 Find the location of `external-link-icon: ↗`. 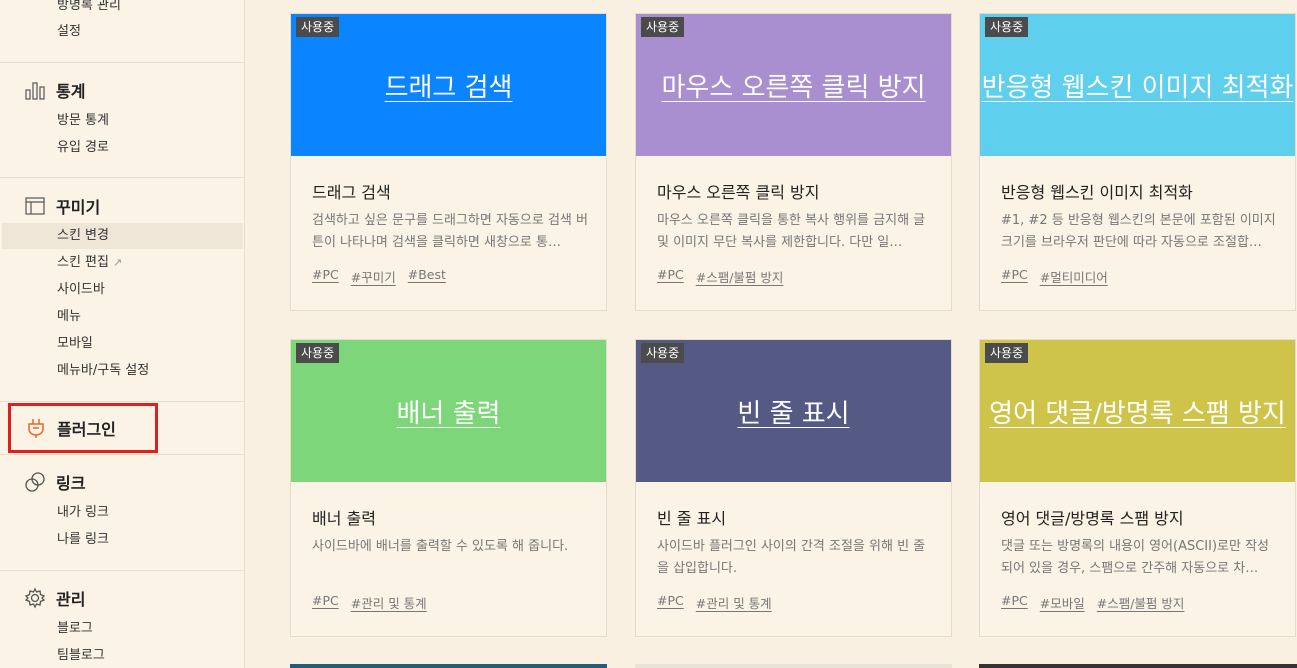

external-link-icon: ↗ is located at coordinates (117, 262).